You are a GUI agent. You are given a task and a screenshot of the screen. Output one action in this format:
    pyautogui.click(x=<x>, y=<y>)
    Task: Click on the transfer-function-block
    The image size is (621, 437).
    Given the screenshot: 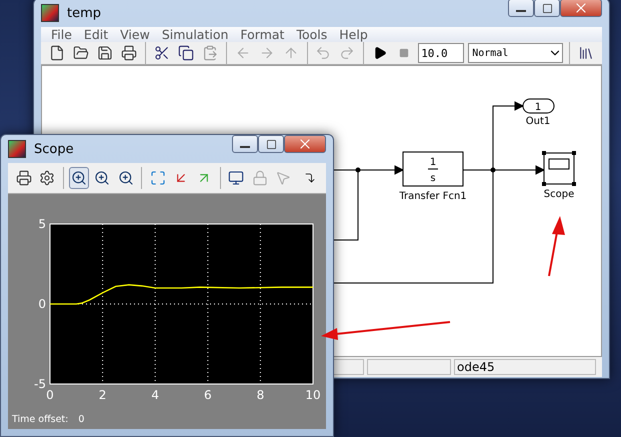 What is the action you would take?
    pyautogui.click(x=433, y=169)
    